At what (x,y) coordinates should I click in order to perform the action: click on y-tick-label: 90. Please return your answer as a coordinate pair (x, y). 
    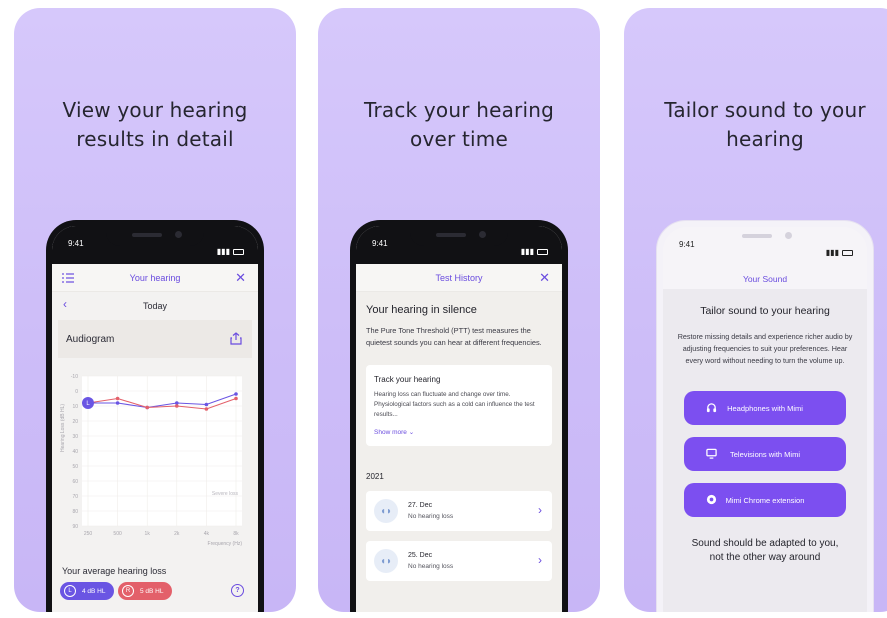
    Looking at the image, I should click on (75, 527).